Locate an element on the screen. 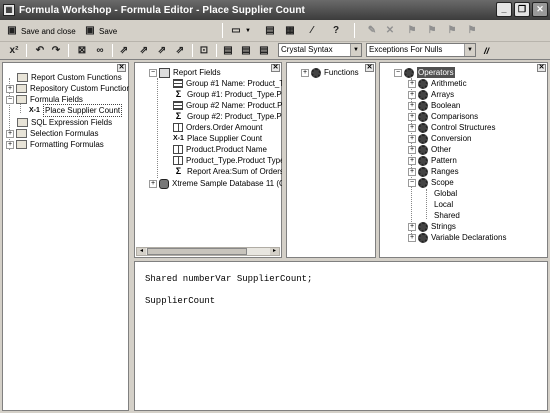 The width and height of the screenshot is (550, 413). operator-category: + Strings is located at coordinates (432, 226).